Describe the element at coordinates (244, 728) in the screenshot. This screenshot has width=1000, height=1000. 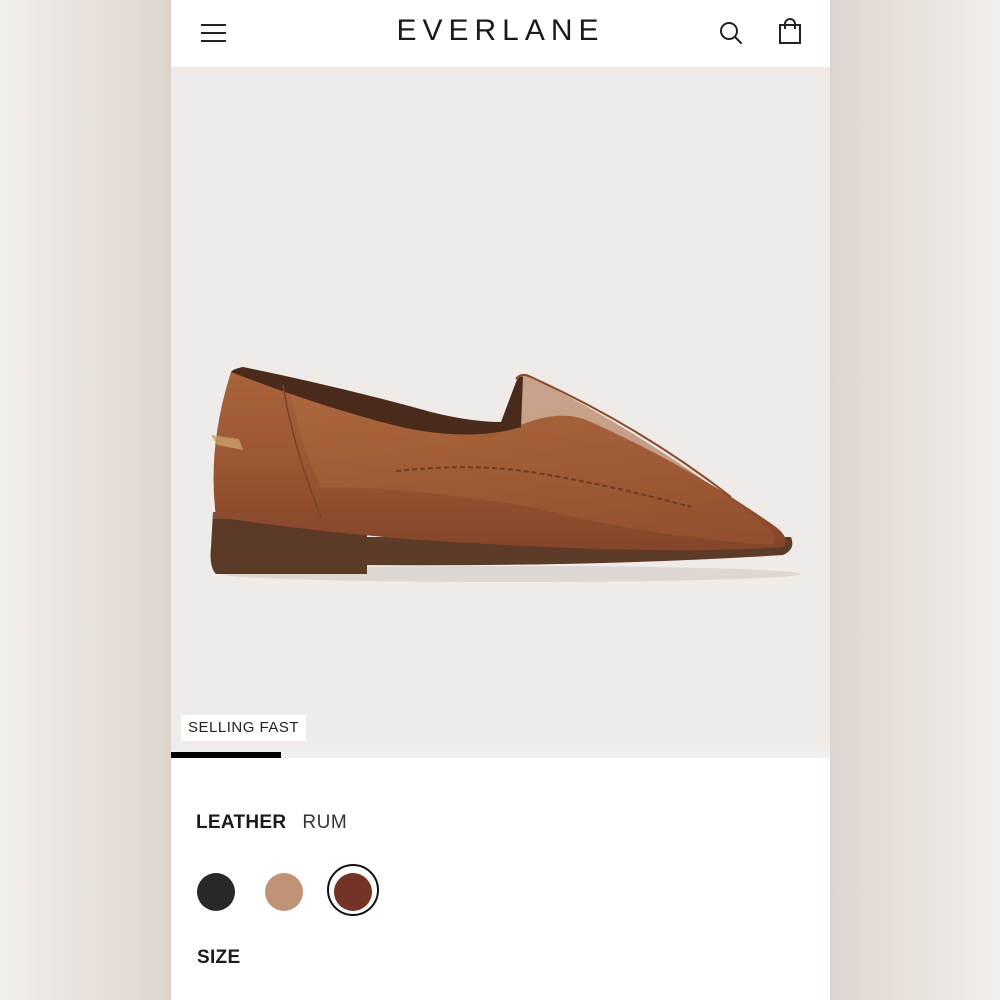
I see `selling-fast-badge: SELLING FAST` at that location.